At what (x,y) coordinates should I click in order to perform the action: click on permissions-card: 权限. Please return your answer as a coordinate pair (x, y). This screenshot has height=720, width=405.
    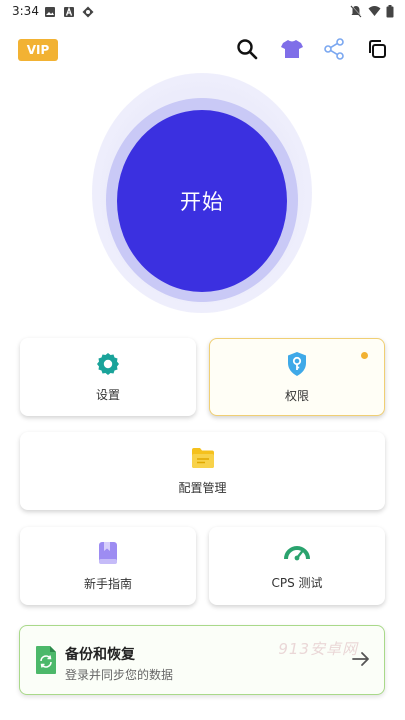
    Looking at the image, I should click on (297, 377).